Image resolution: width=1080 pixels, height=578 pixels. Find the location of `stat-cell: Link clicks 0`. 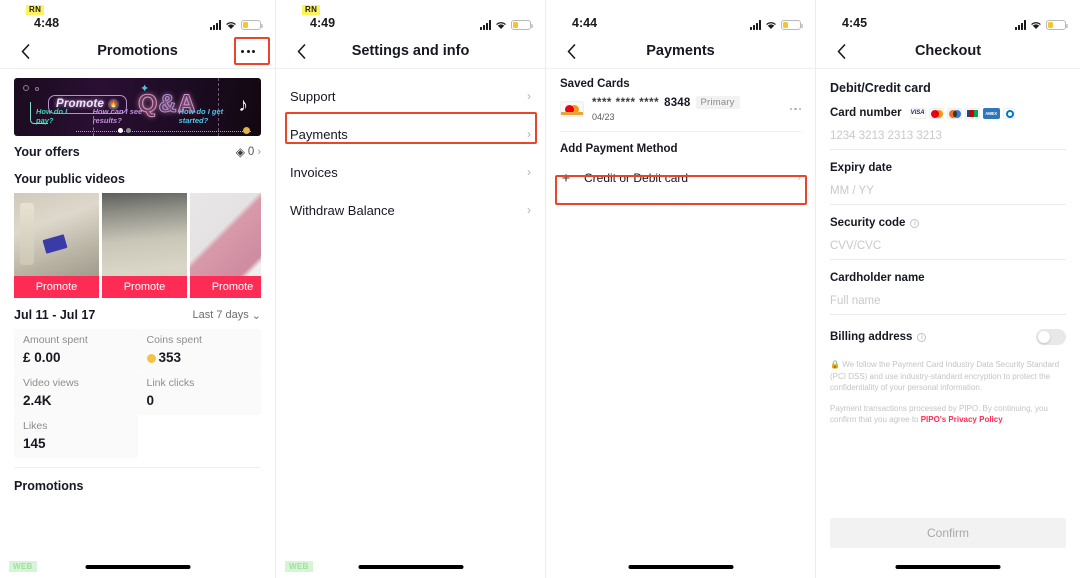

stat-cell: Link clicks 0 is located at coordinates (199, 393).